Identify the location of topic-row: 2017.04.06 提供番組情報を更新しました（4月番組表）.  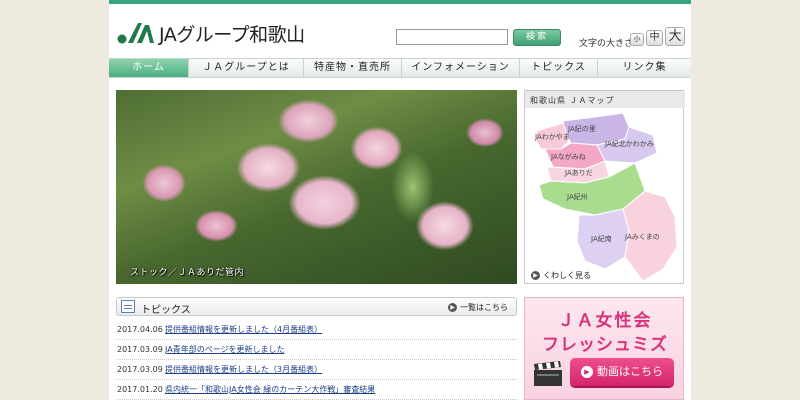
(316, 330).